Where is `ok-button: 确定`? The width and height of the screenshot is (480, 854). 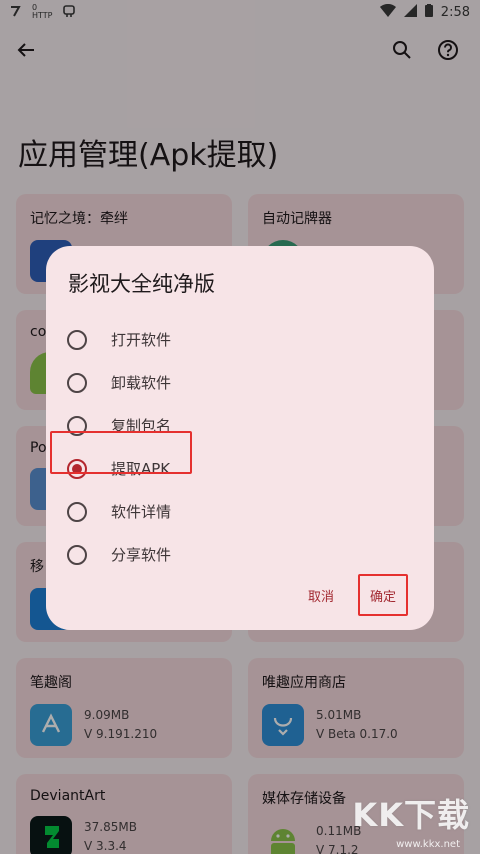 ok-button: 确定 is located at coordinates (383, 595).